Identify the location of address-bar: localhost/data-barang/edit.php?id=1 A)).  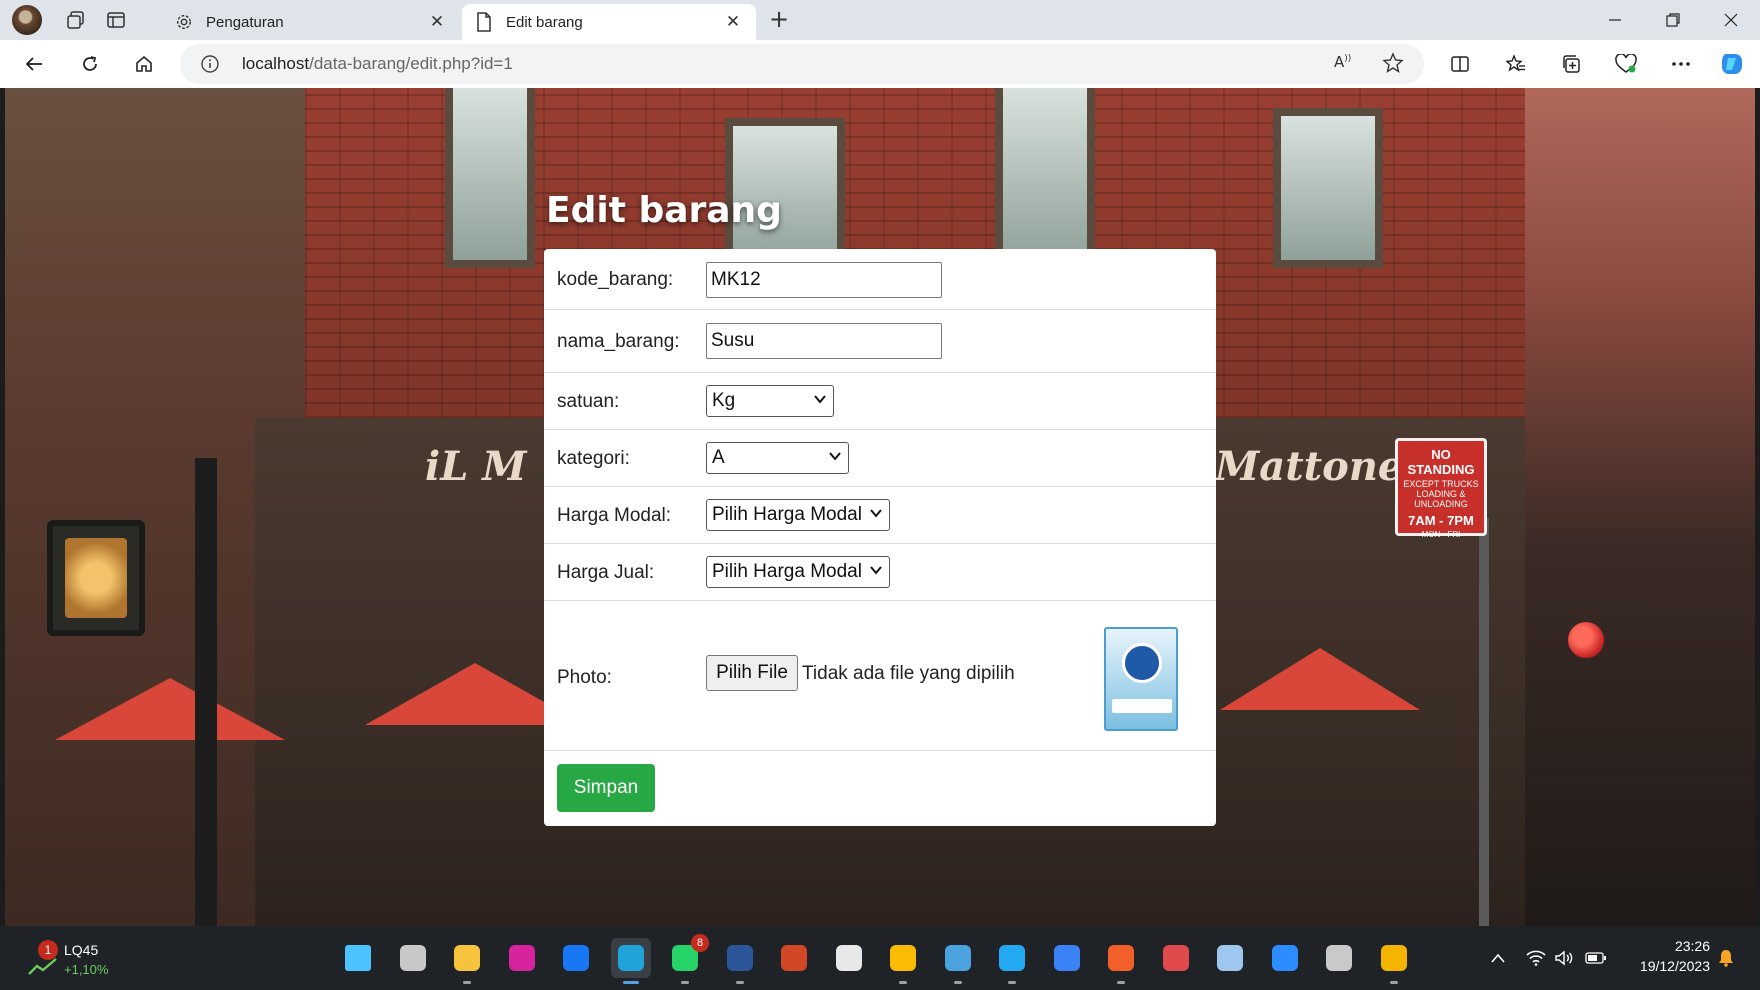
(802, 64).